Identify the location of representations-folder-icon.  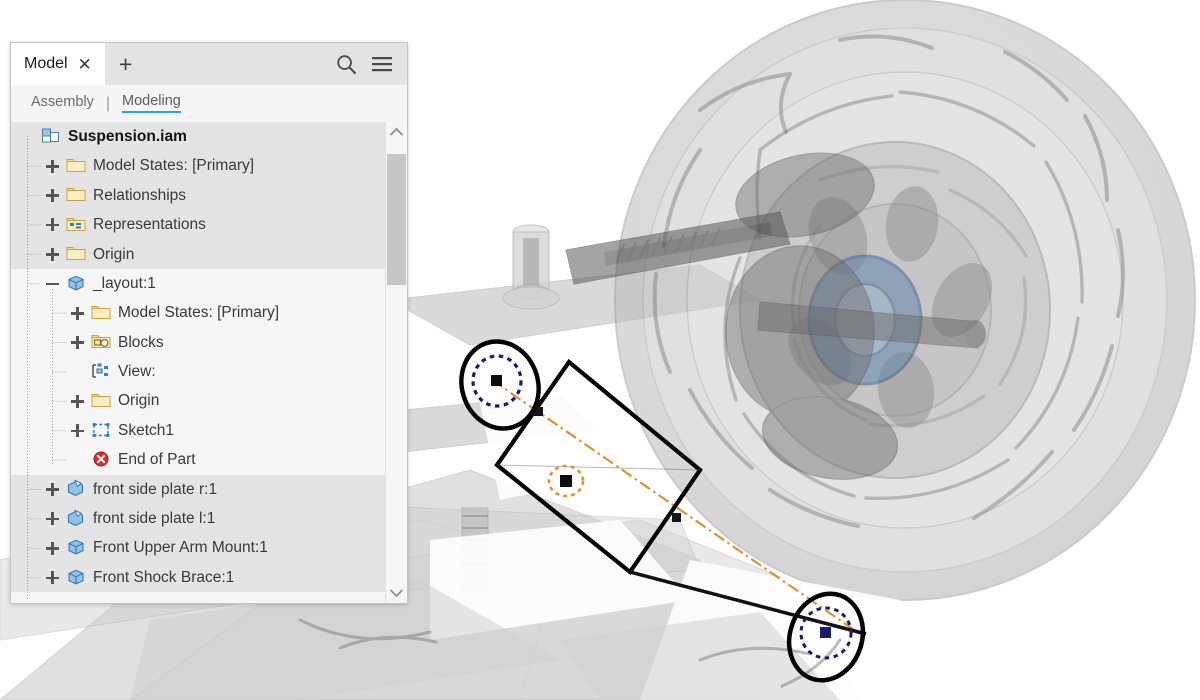
(77, 225).